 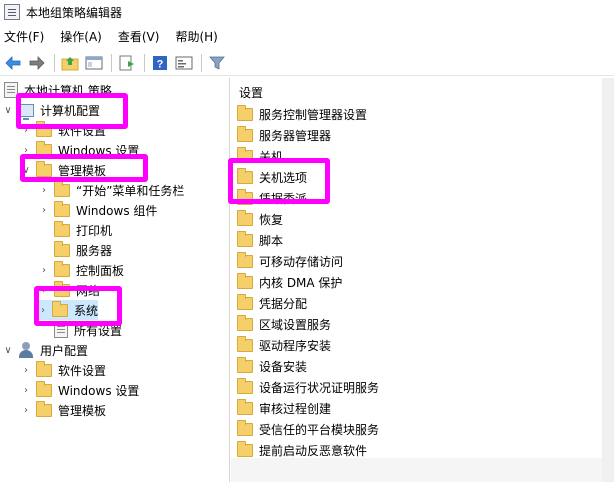 I want to click on list-item: 受信任的平台模块服务, so click(x=308, y=429).